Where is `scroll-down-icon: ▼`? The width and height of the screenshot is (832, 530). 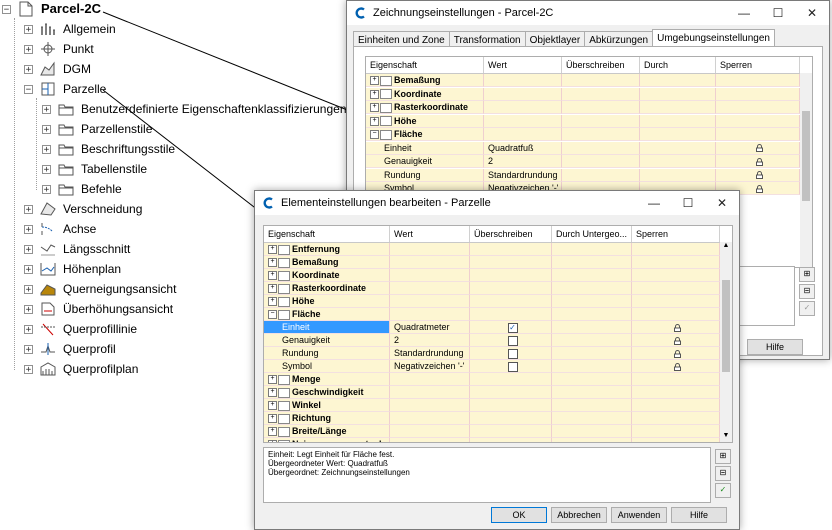 scroll-down-icon: ▼ is located at coordinates (726, 437).